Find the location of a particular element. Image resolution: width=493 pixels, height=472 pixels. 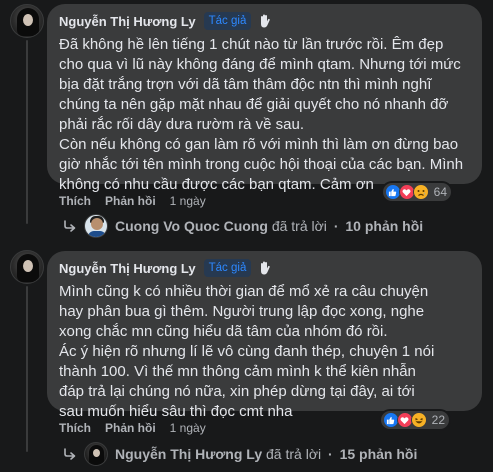

reaction-summary: 22 is located at coordinates (414, 420).